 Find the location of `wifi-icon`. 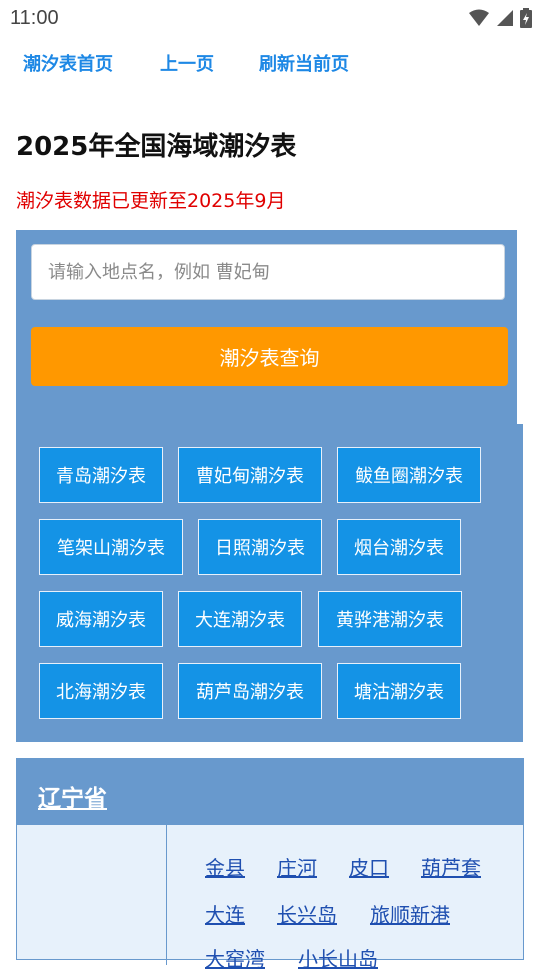

wifi-icon is located at coordinates (479, 17).